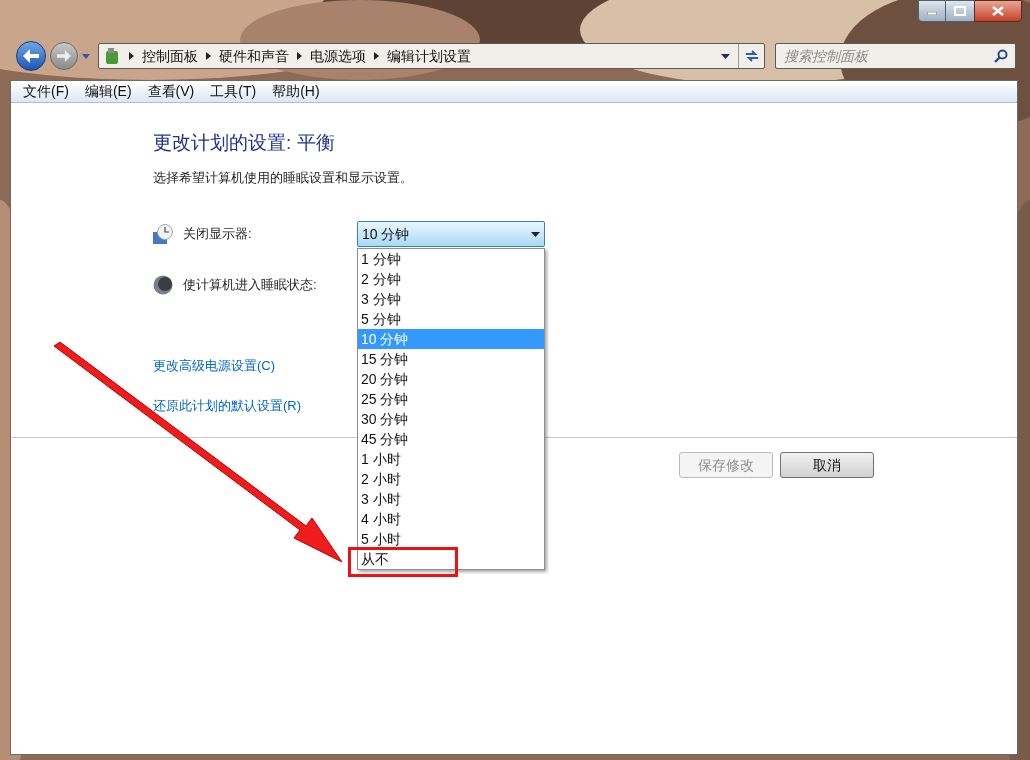 The image size is (1030, 760). I want to click on back-arrow-icon, so click(31, 56).